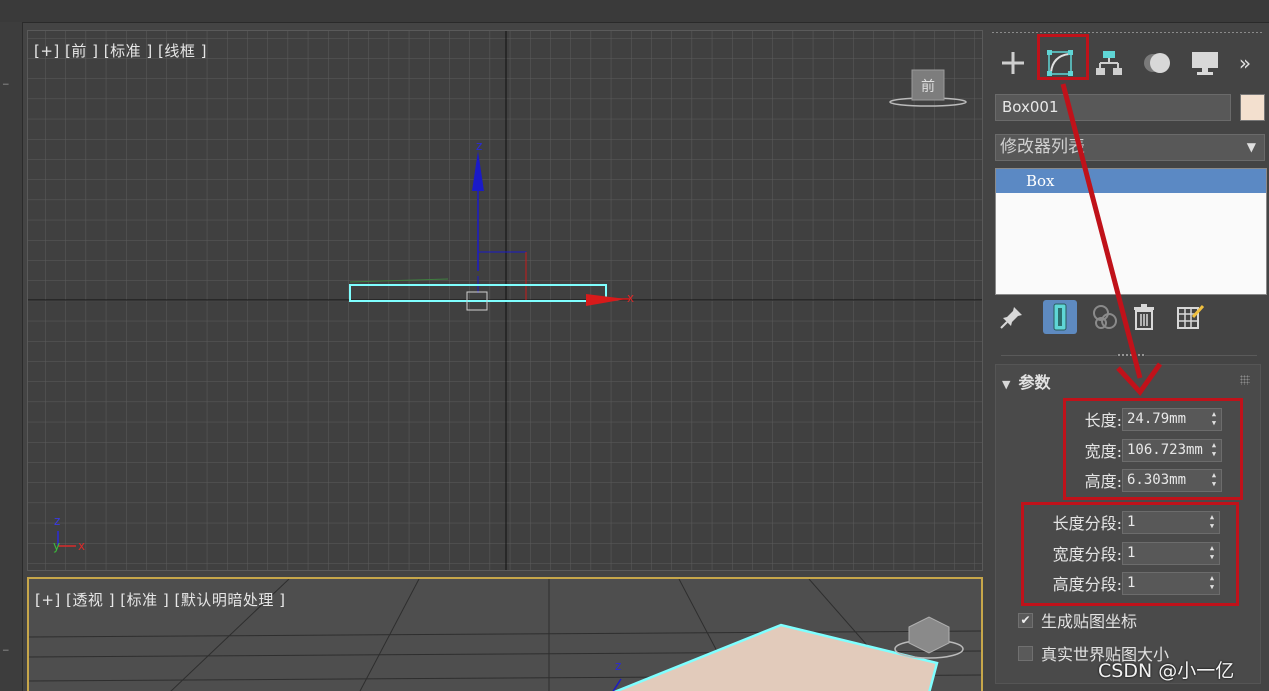  Describe the element at coordinates (1252, 107) in the screenshot. I see `object-color-swatch` at that location.